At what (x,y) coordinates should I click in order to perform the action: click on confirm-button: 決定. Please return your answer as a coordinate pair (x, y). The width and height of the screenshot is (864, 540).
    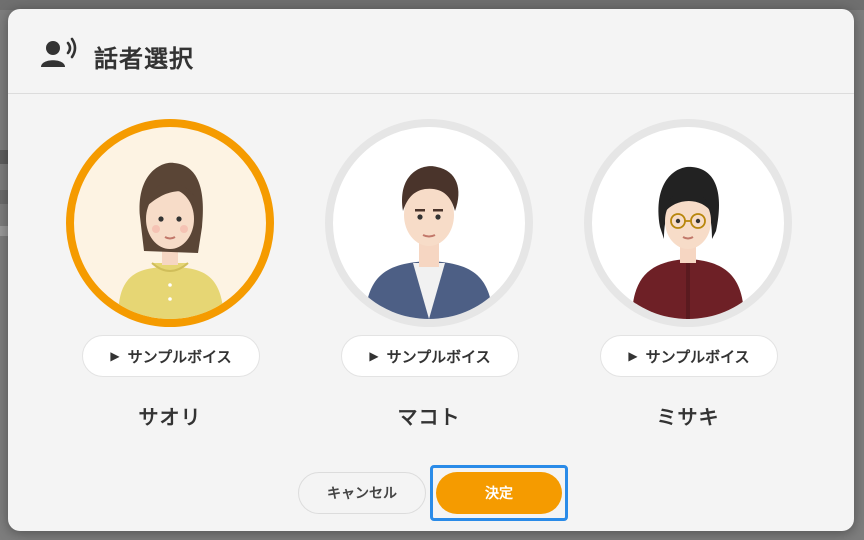
    Looking at the image, I should click on (499, 493).